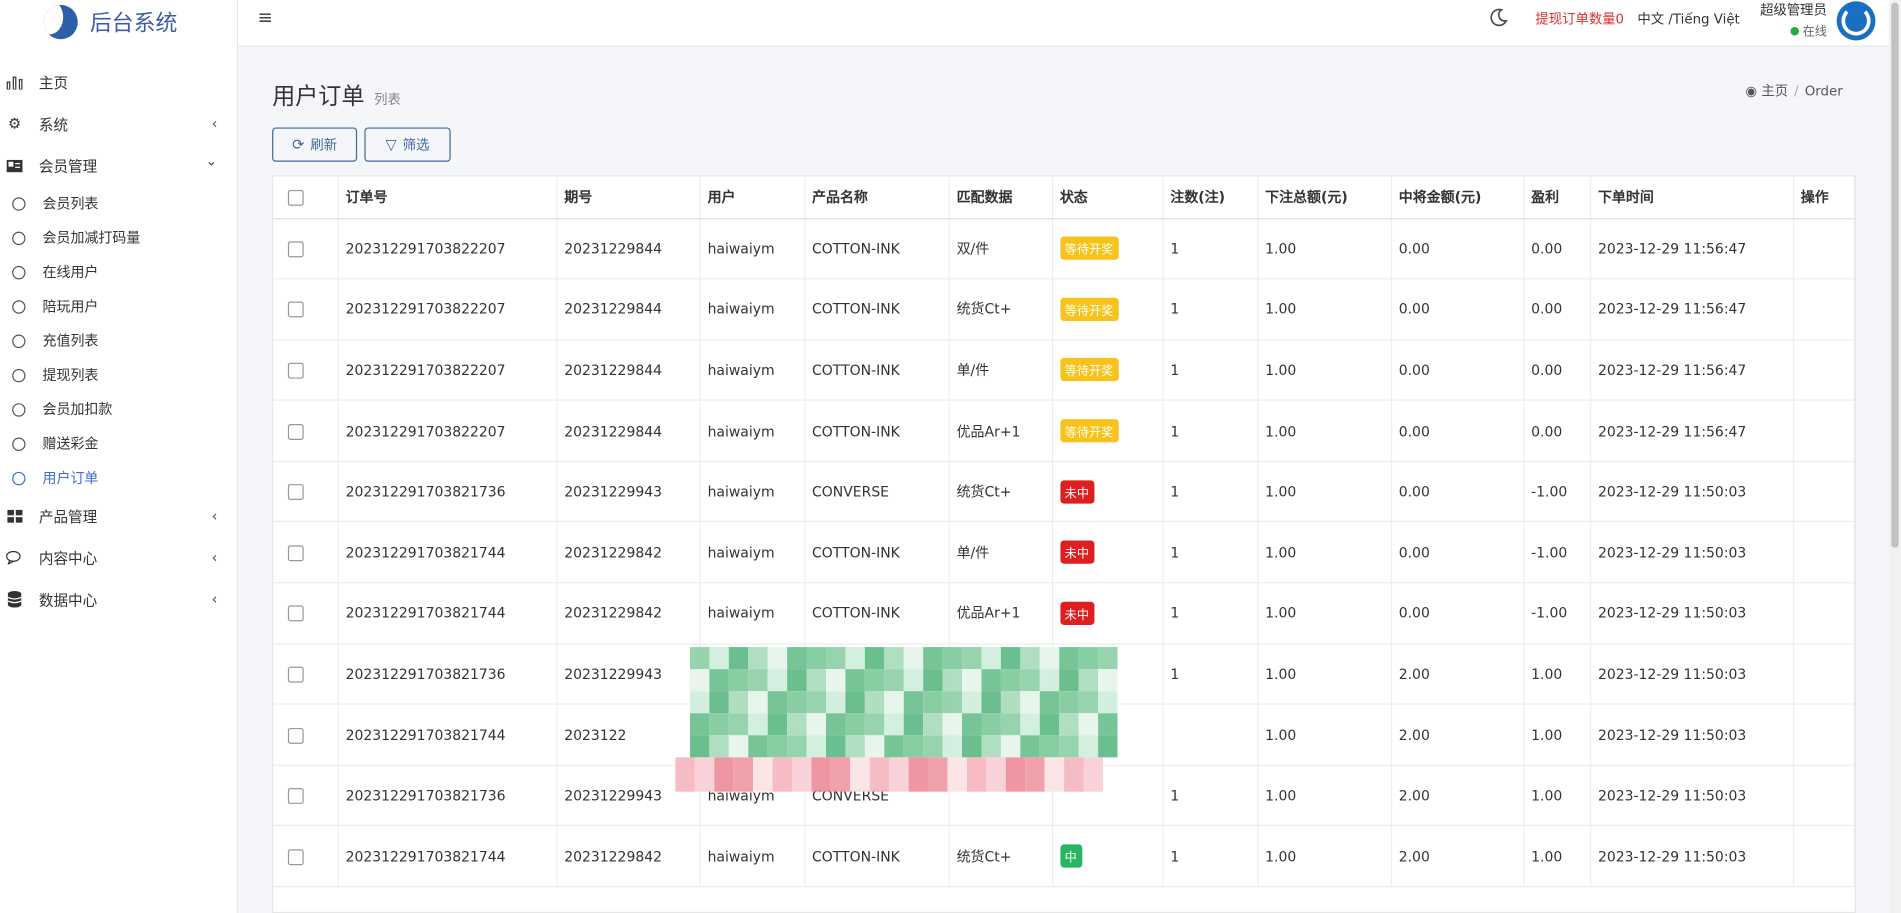 This screenshot has width=1901, height=913. Describe the element at coordinates (14, 516) in the screenshot. I see `grid-icon` at that location.